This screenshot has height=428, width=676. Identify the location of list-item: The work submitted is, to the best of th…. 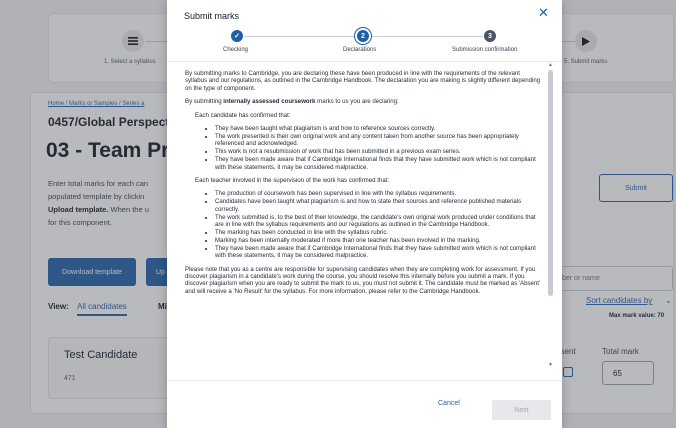
(379, 221).